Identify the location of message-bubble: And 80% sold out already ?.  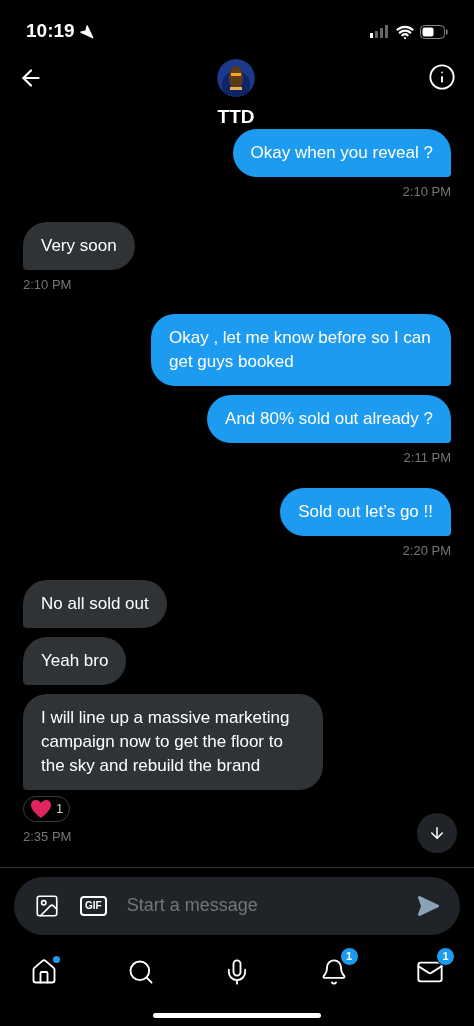
(329, 419).